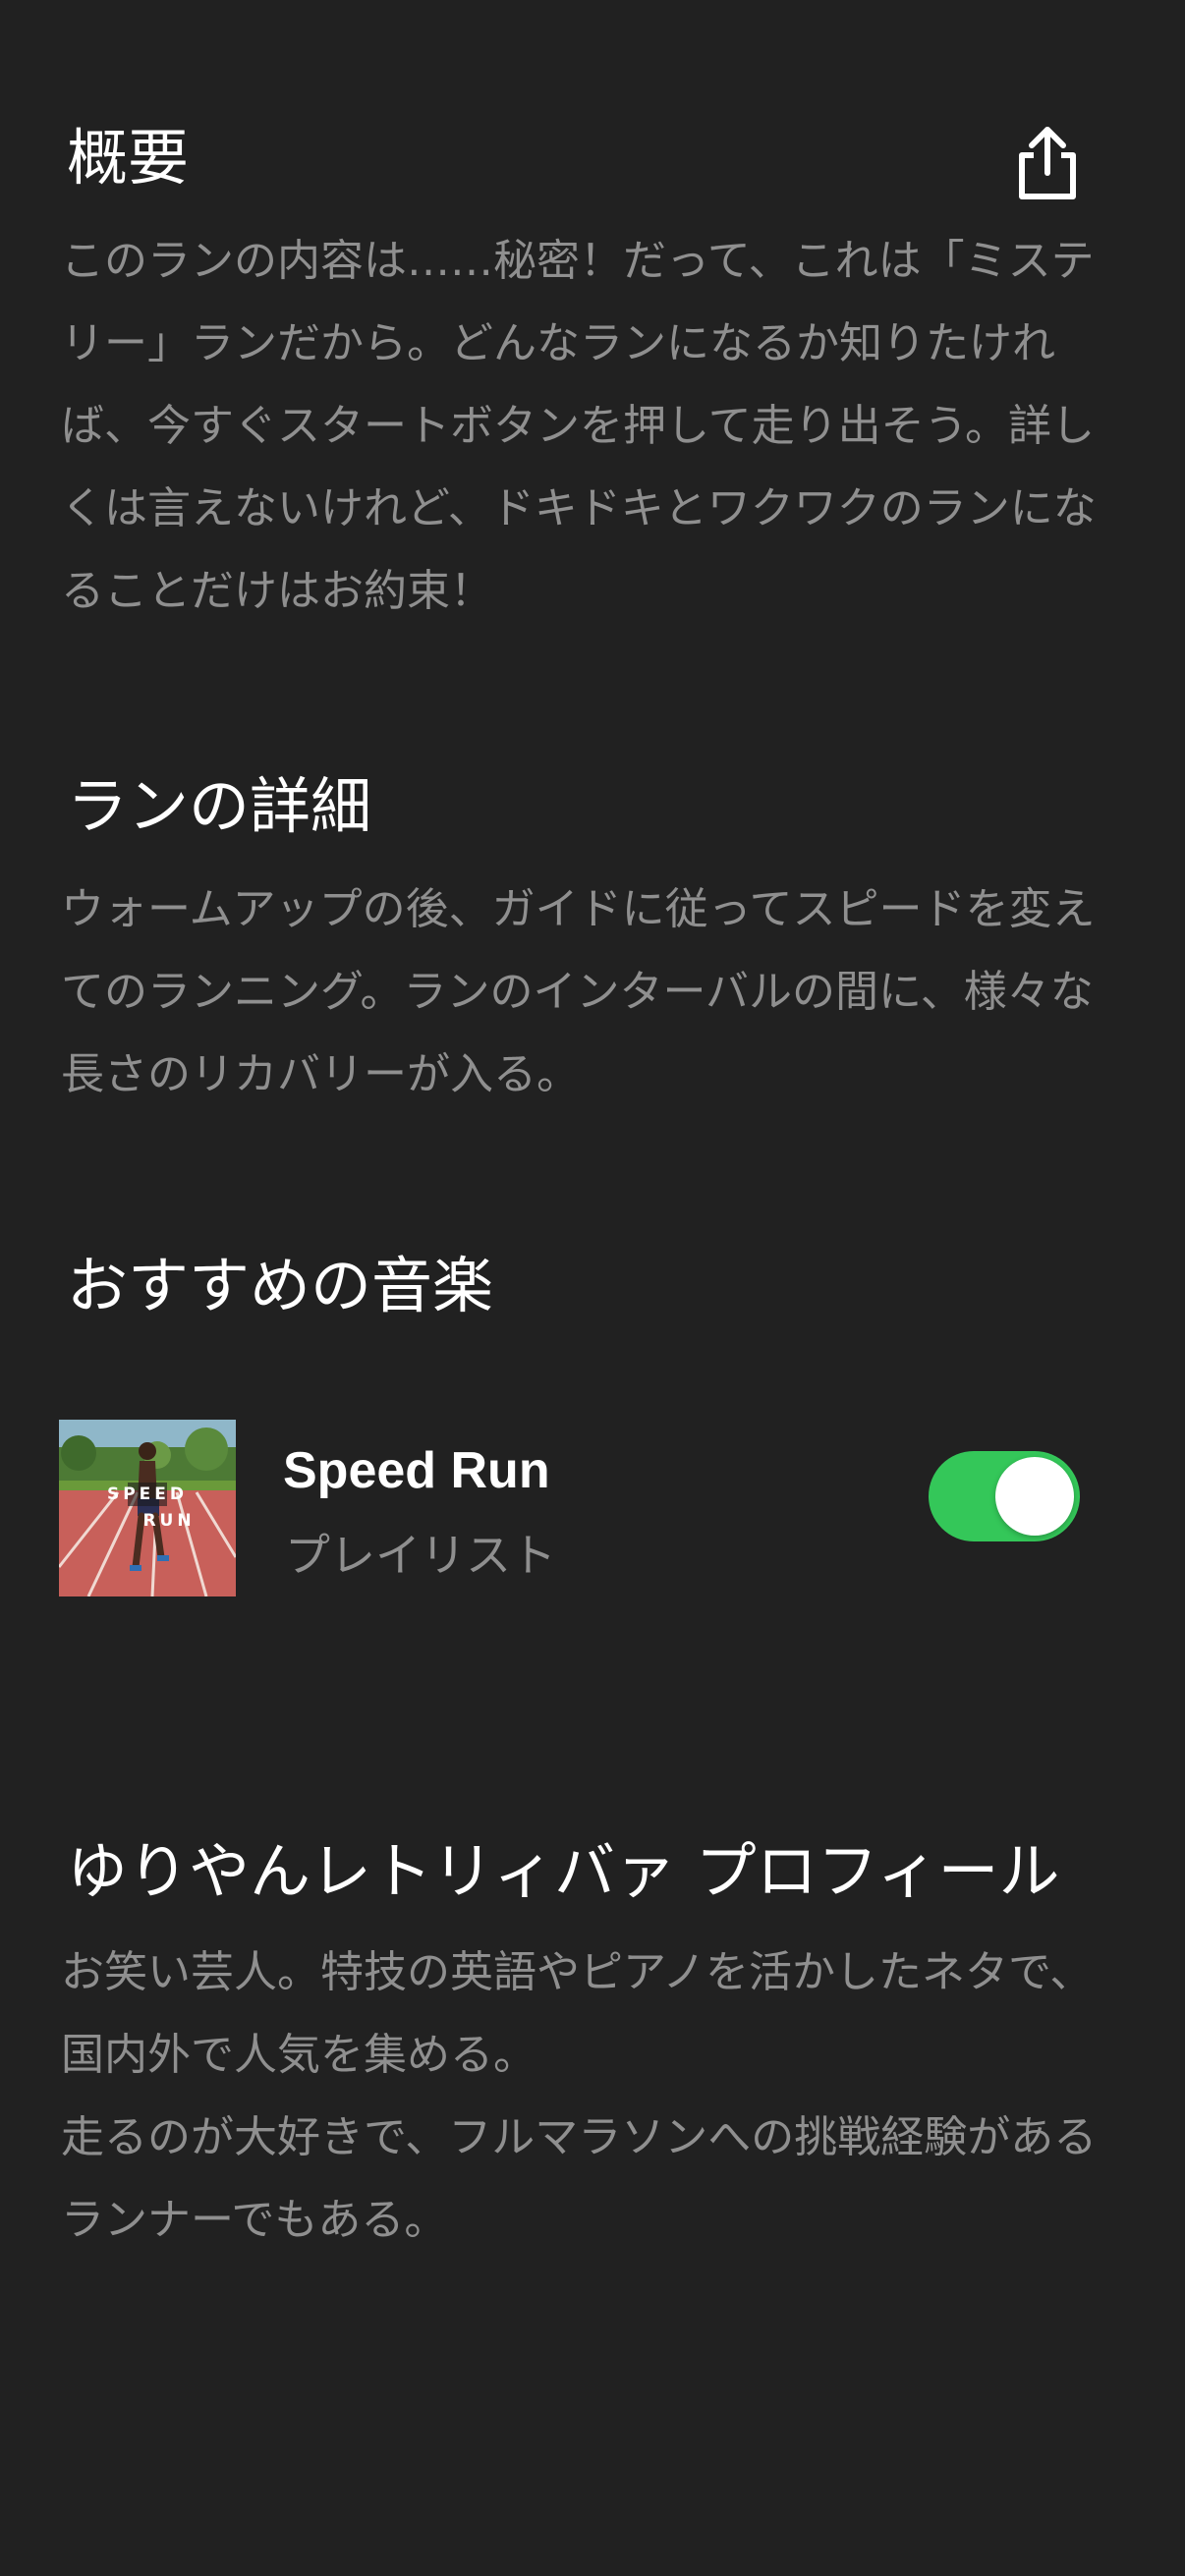  Describe the element at coordinates (1048, 164) in the screenshot. I see `share-icon` at that location.